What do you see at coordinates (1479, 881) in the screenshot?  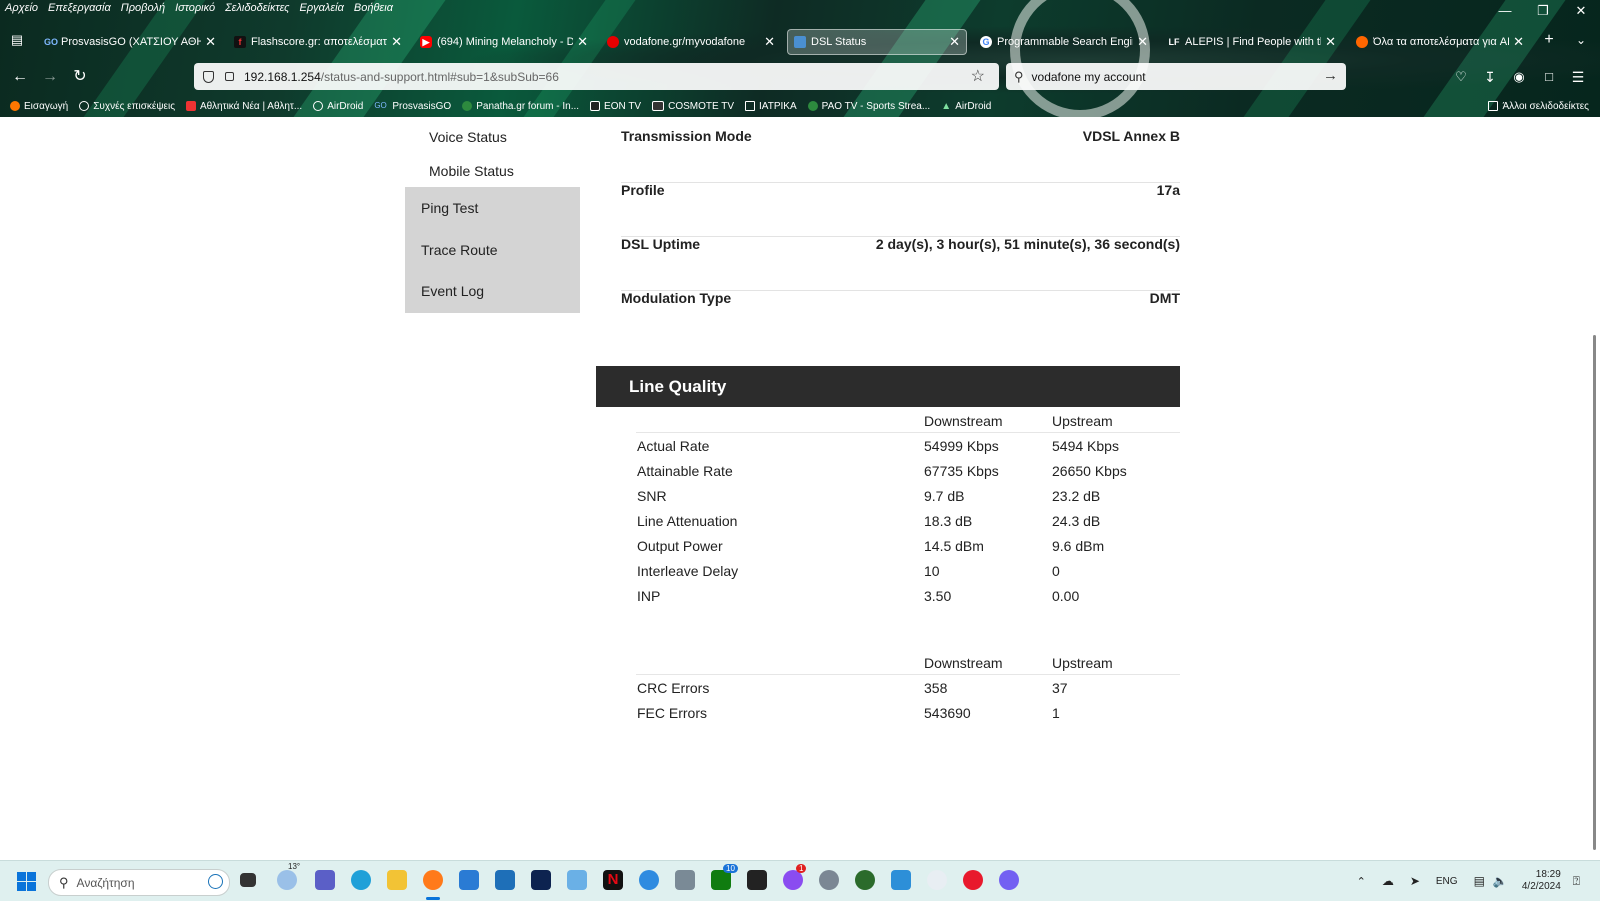 I see `network-icon: ▤` at bounding box center [1479, 881].